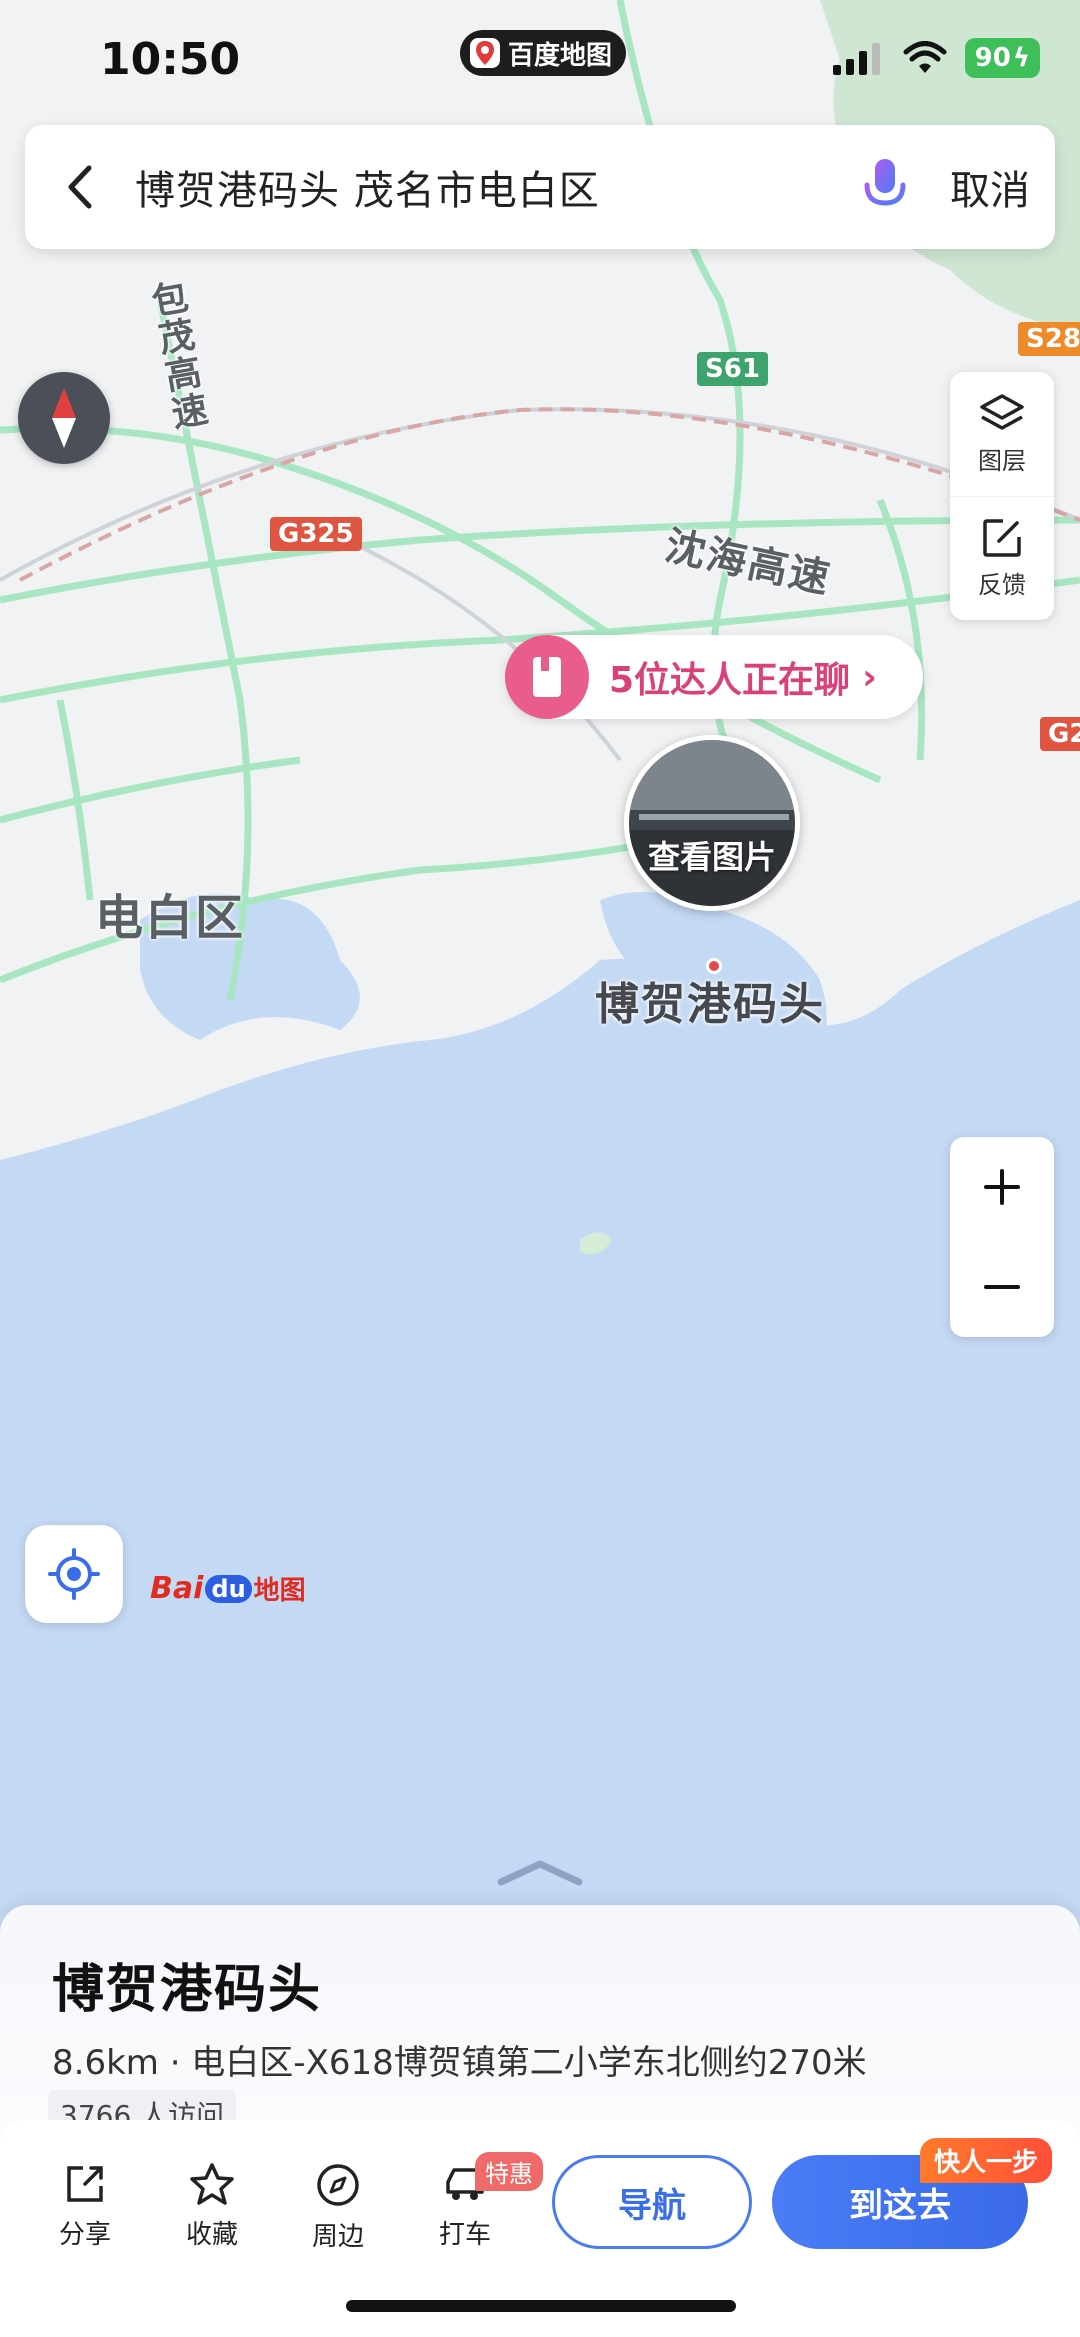 Image resolution: width=1080 pixels, height=2337 pixels. Describe the element at coordinates (85, 2184) in the screenshot. I see `share-icon` at that location.